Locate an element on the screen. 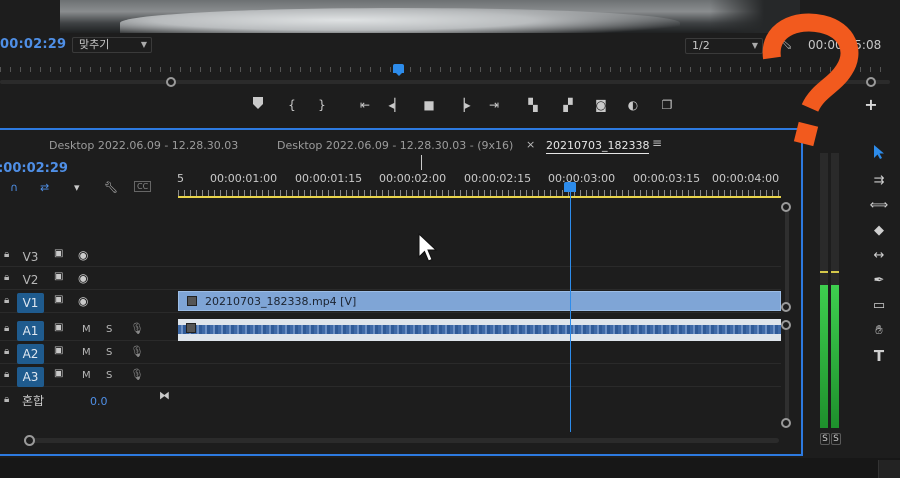 The width and height of the screenshot is (900, 478). meter-fill-left is located at coordinates (824, 356).